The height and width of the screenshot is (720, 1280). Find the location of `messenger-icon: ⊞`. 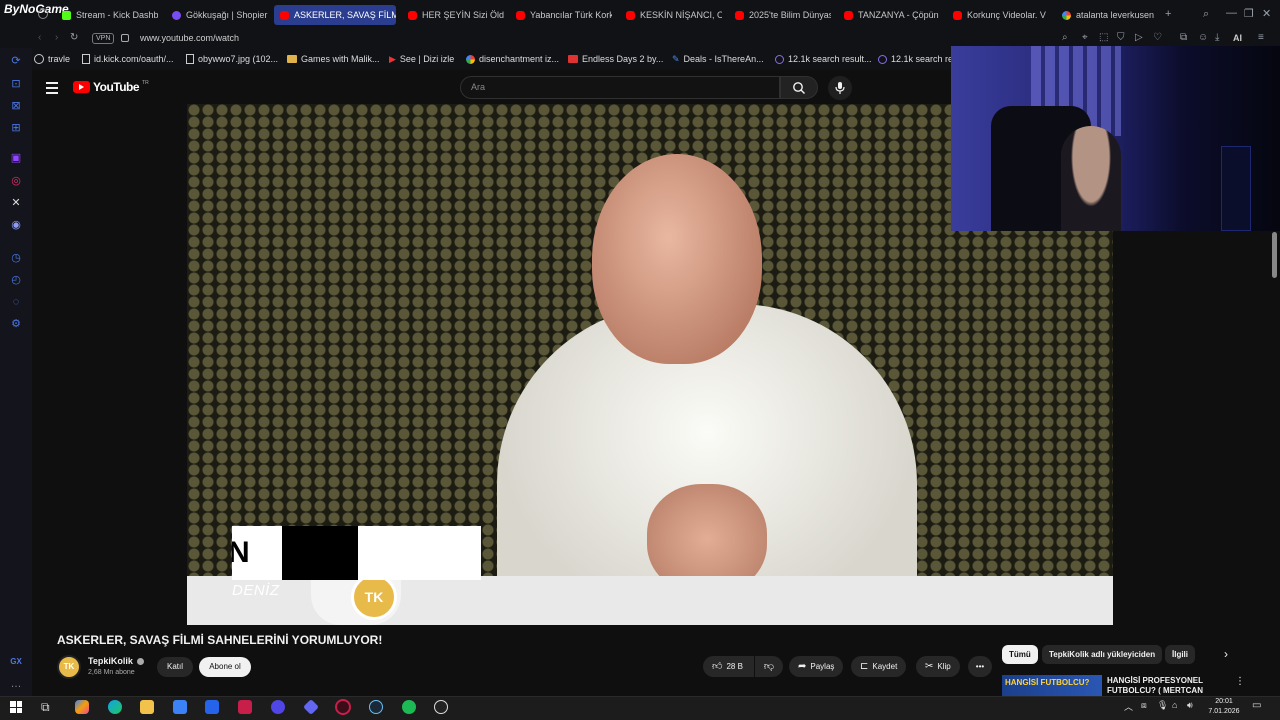

messenger-icon: ⊞ is located at coordinates (16, 128).